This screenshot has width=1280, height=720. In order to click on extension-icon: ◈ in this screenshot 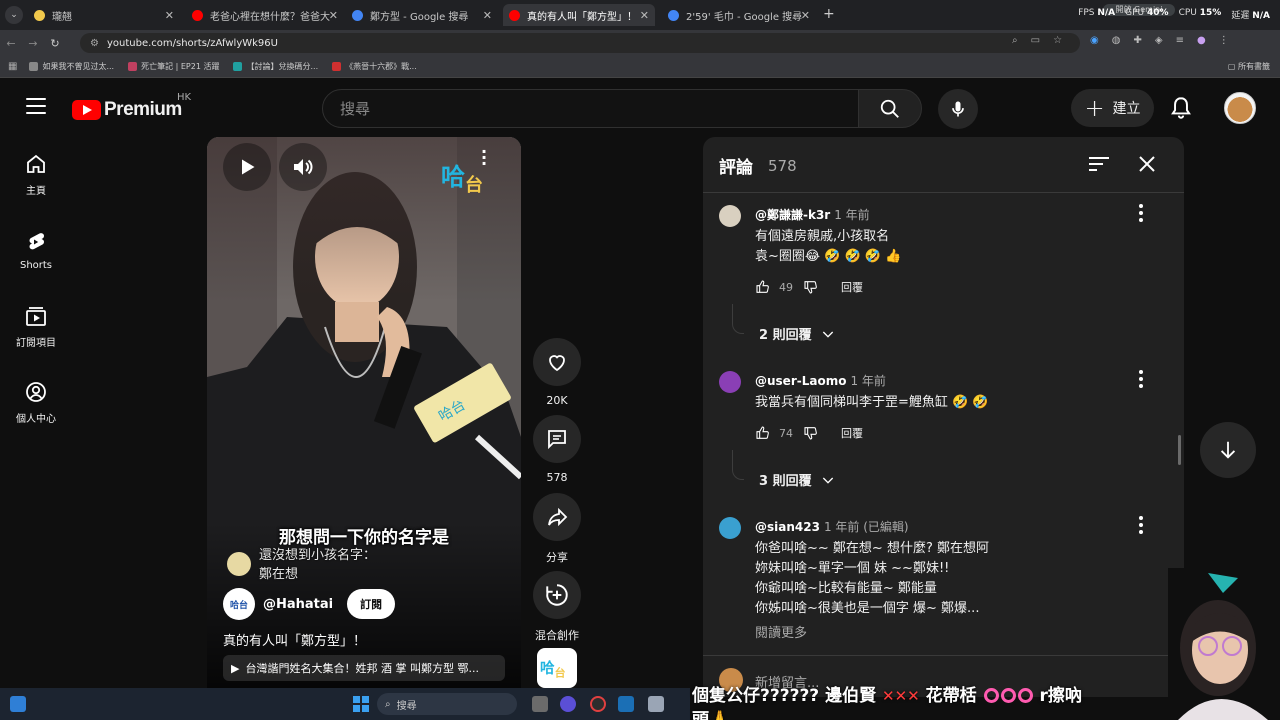, I will do `click(1159, 40)`.